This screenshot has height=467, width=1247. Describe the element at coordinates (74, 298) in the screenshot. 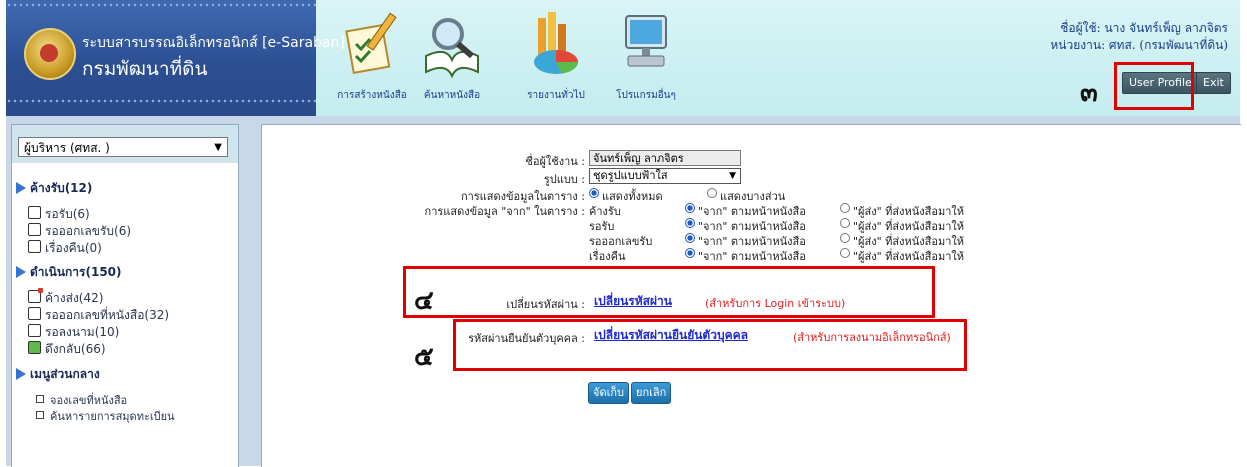

I see `sidebar-item-label: ค้างส่ง(42)` at that location.